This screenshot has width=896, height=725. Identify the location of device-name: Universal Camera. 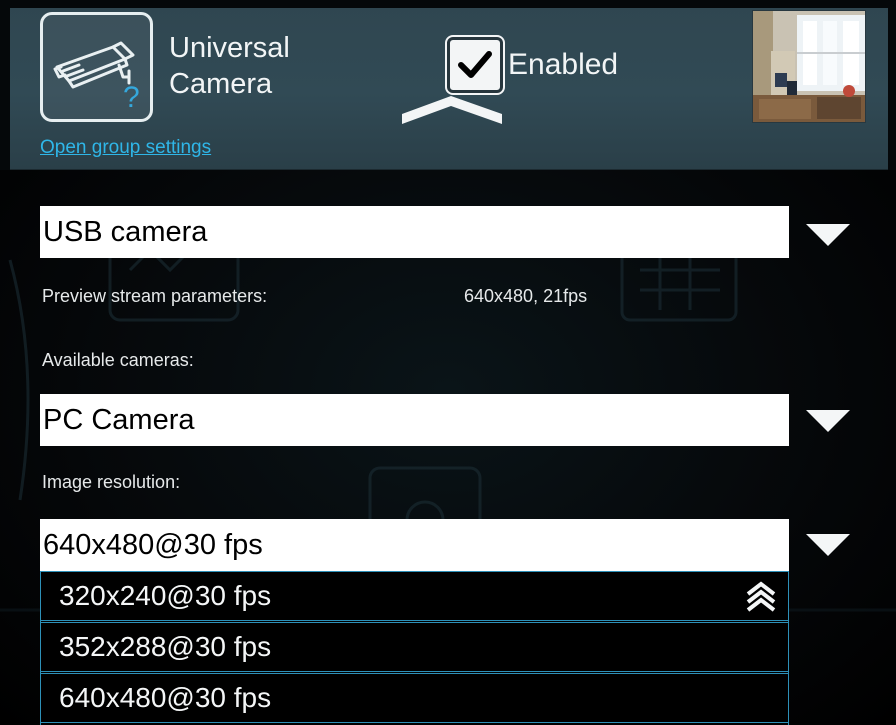
(269, 66).